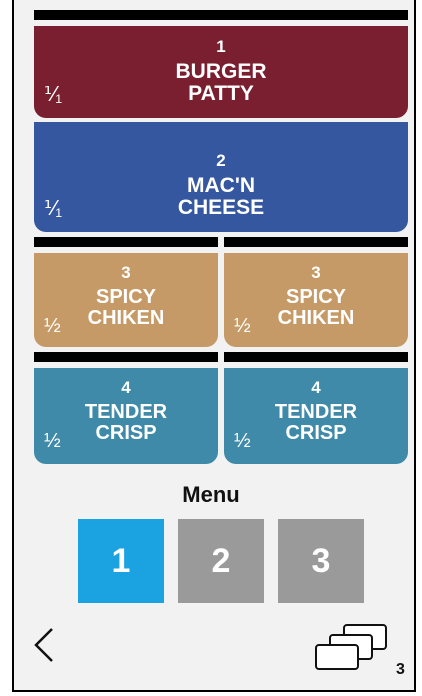 This screenshot has width=422, height=696. Describe the element at coordinates (352, 645) in the screenshot. I see `stacked-windows-icon` at that location.